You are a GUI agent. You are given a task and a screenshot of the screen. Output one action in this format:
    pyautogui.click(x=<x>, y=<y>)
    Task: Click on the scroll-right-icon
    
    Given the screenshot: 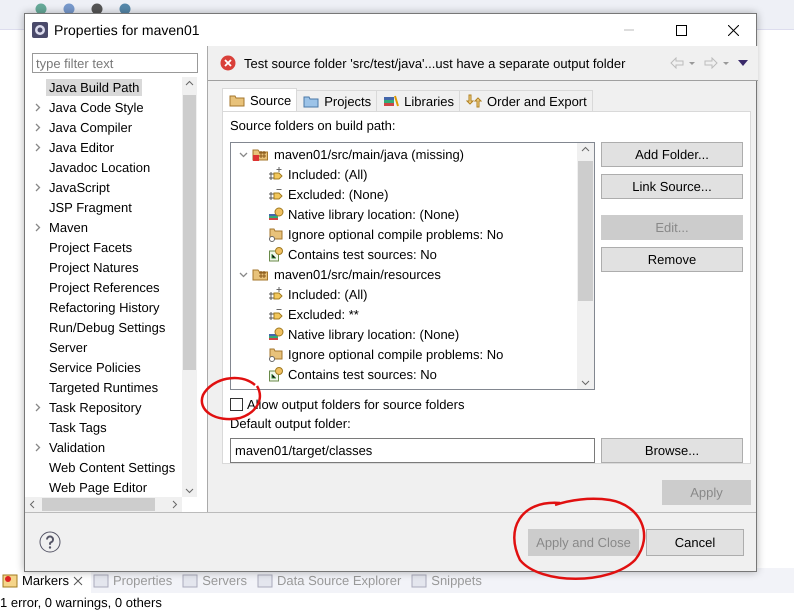 What is the action you would take?
    pyautogui.click(x=175, y=504)
    